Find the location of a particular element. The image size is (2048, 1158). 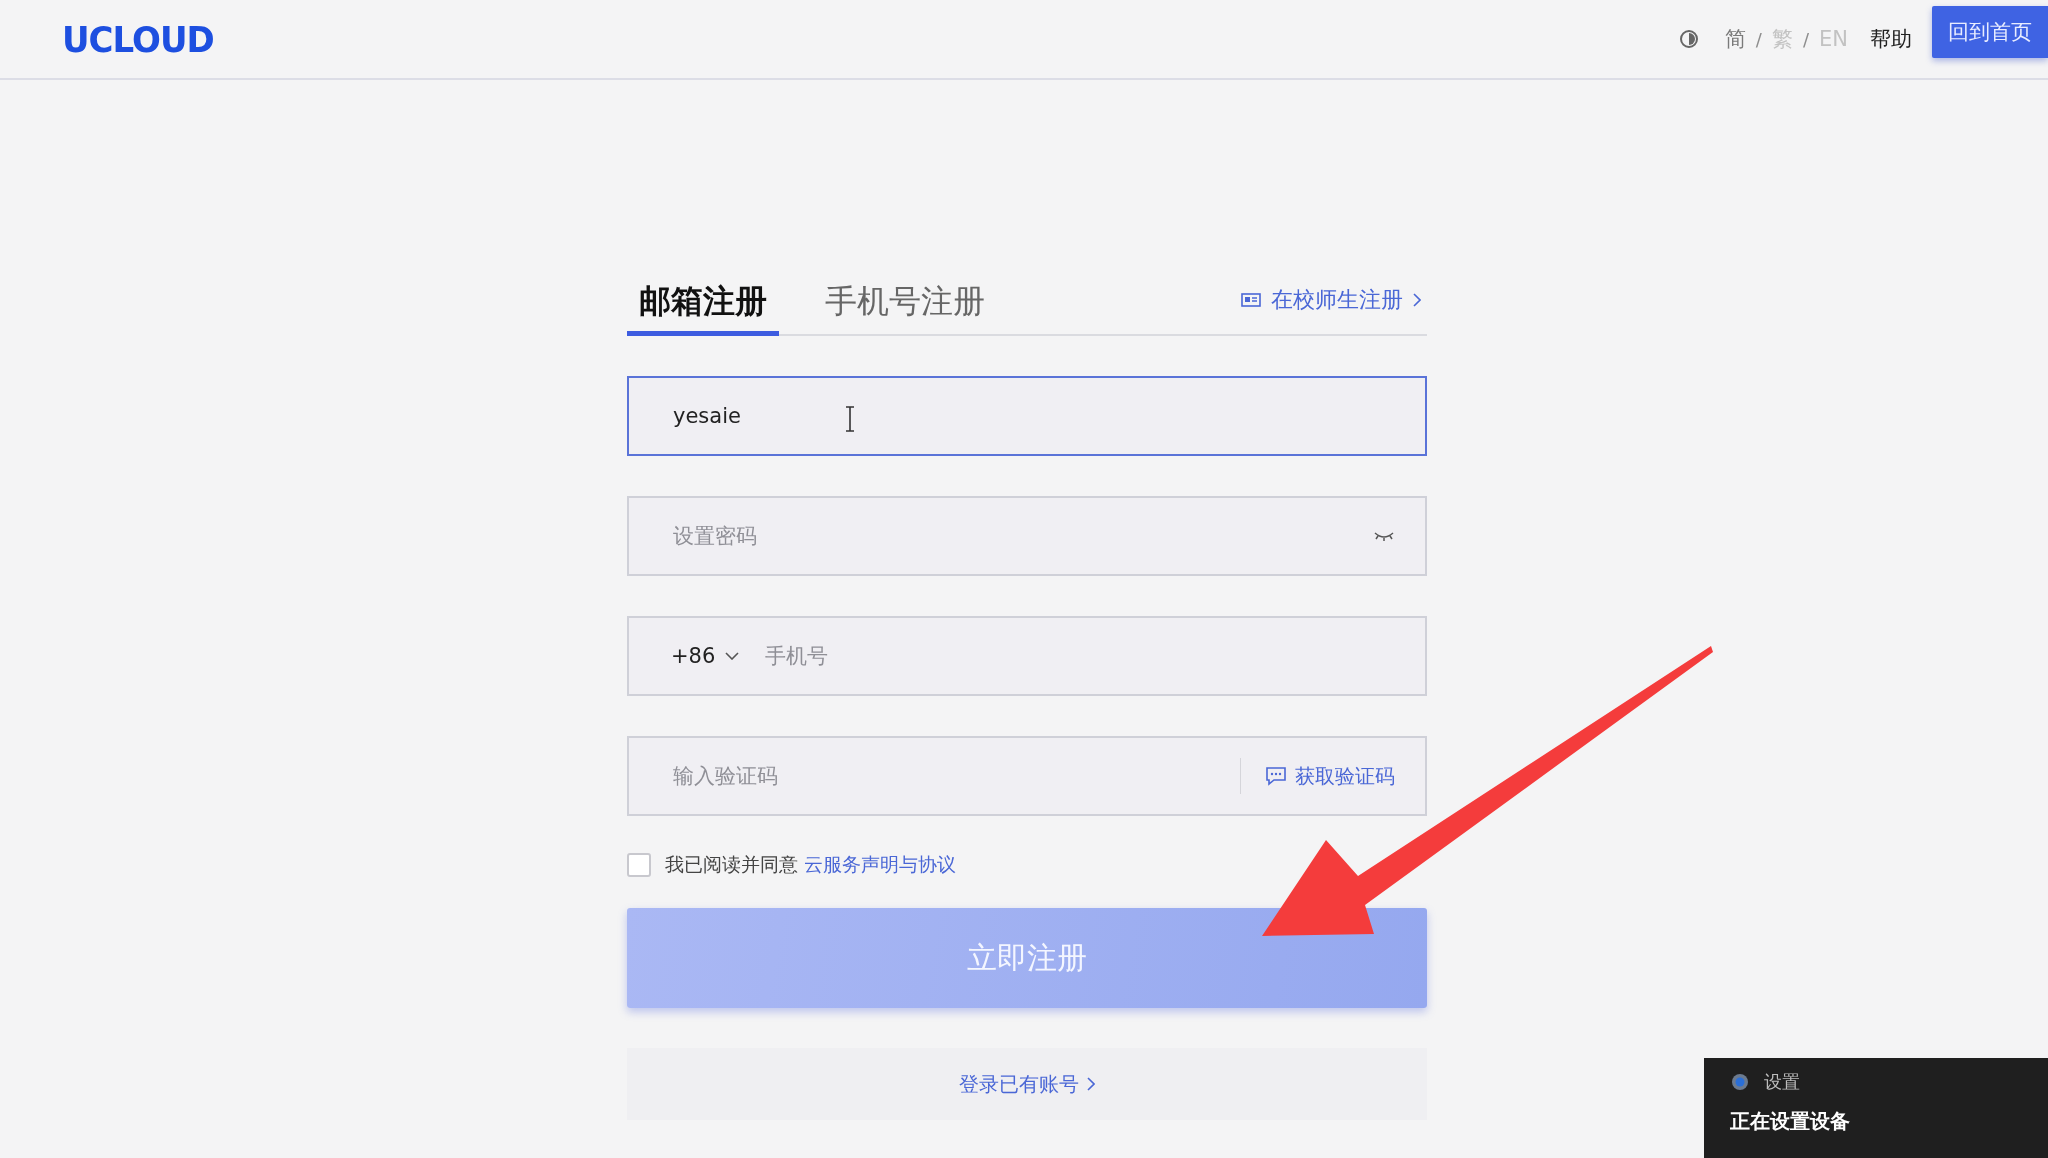

notification-app-name: 设置 is located at coordinates (1782, 1082).